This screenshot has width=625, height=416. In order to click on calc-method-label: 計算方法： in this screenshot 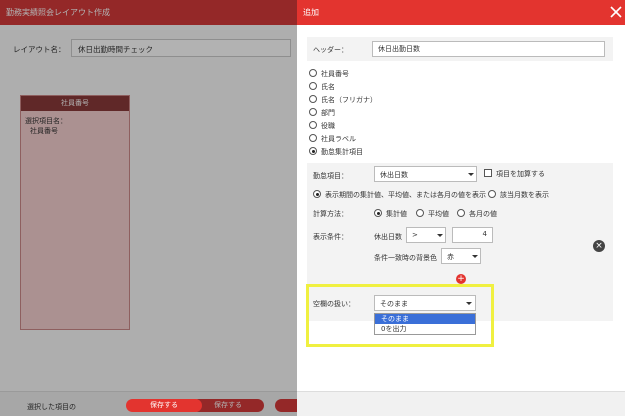, I will do `click(330, 214)`.